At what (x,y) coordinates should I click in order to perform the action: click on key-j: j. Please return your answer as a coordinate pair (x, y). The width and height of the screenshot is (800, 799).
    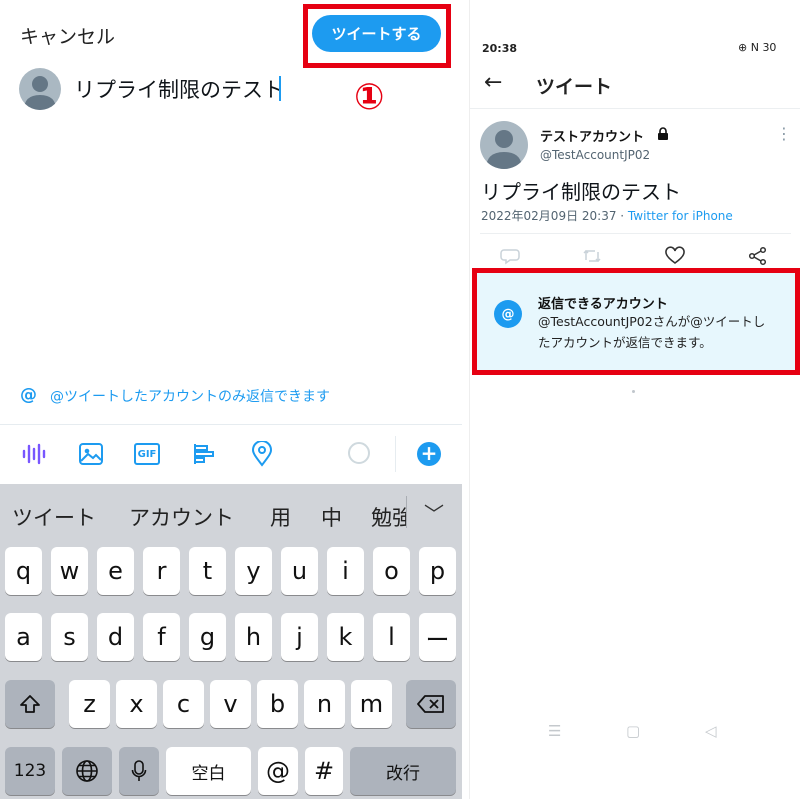
    Looking at the image, I should click on (299, 637).